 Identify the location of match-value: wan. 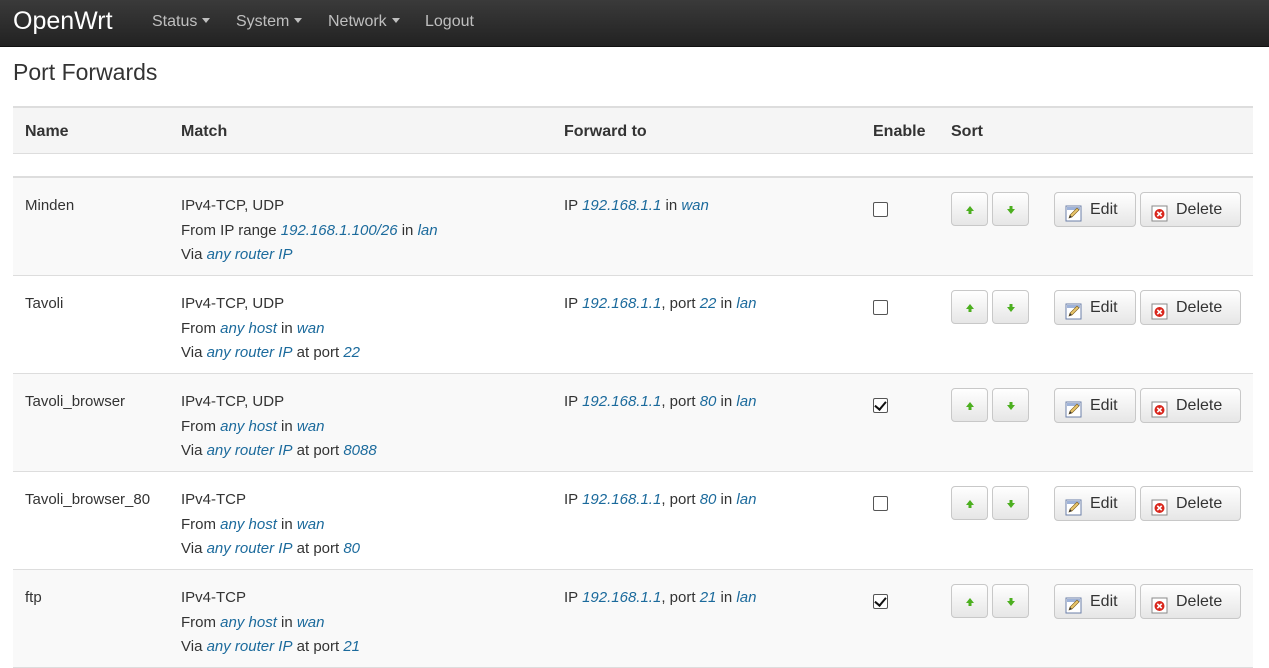
(310, 328).